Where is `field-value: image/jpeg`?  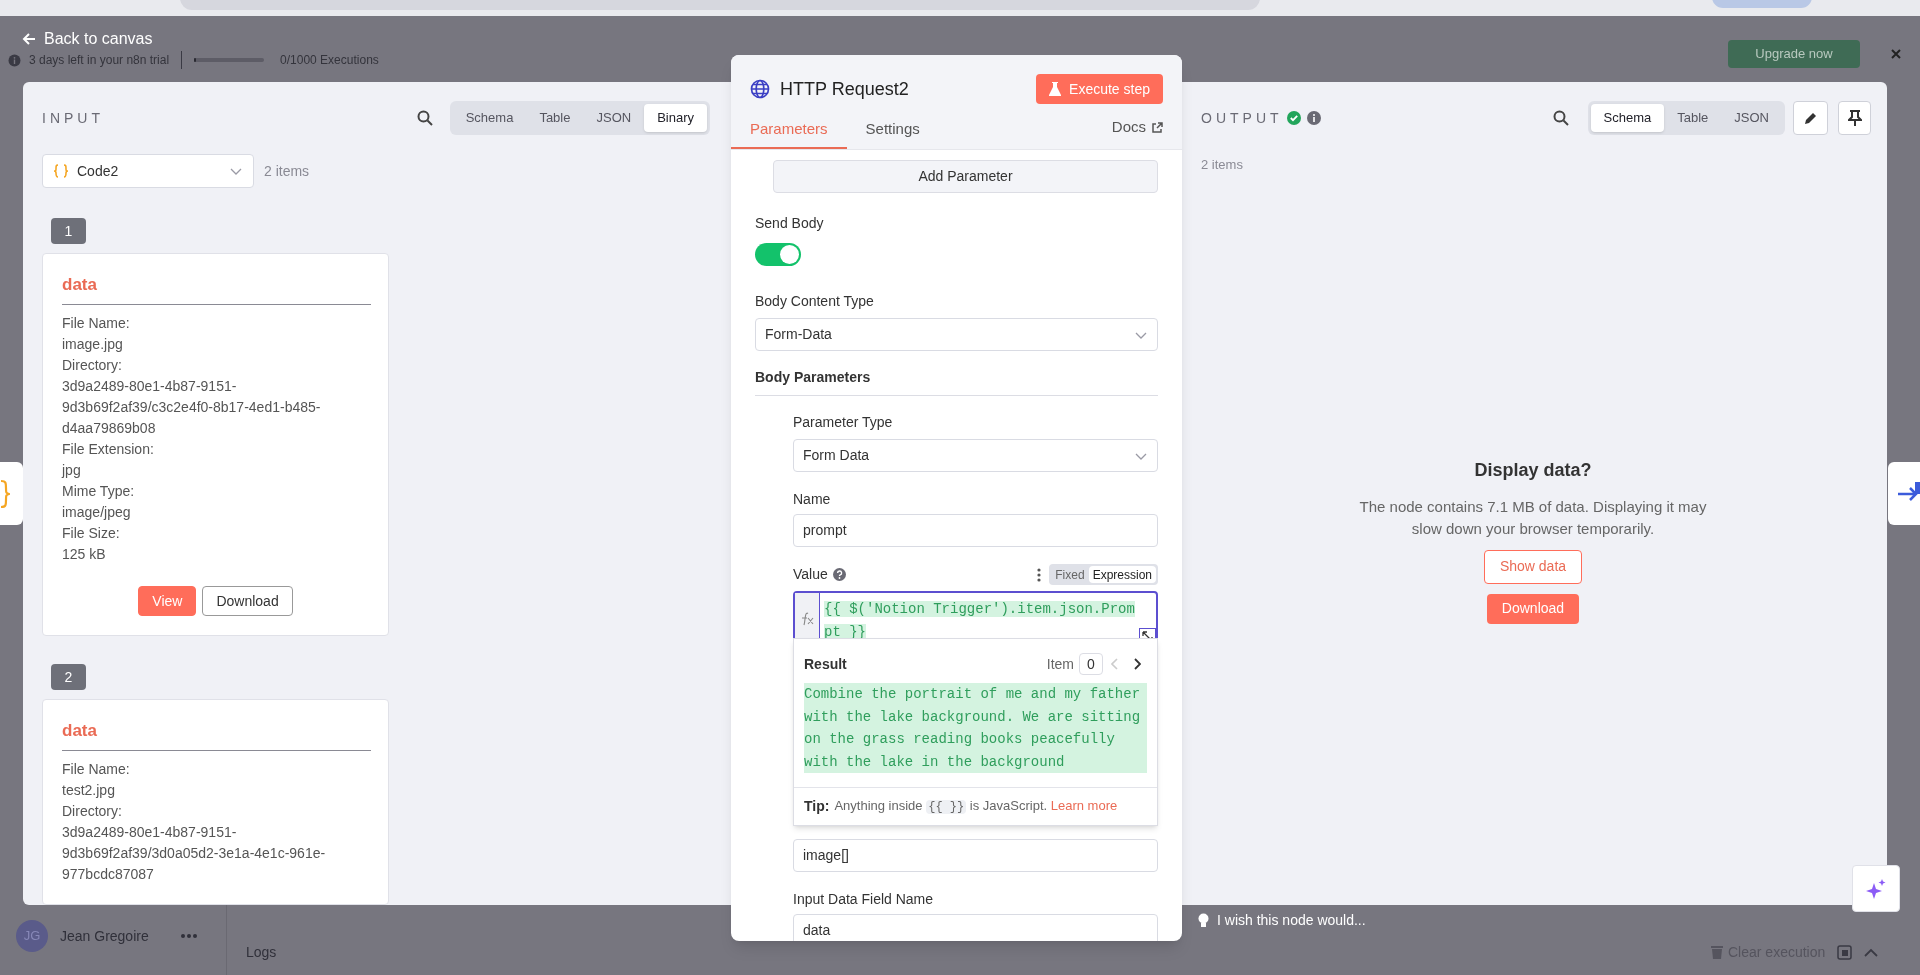 field-value: image/jpeg is located at coordinates (97, 512).